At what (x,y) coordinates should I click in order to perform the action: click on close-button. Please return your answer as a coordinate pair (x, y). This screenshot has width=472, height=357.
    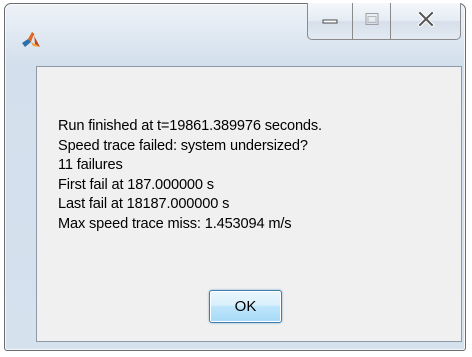
    Looking at the image, I should click on (426, 21).